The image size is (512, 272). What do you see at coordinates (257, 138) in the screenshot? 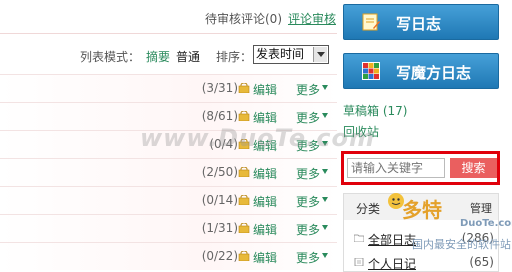
I see `watermark-text: www.DuoTe.com` at bounding box center [257, 138].